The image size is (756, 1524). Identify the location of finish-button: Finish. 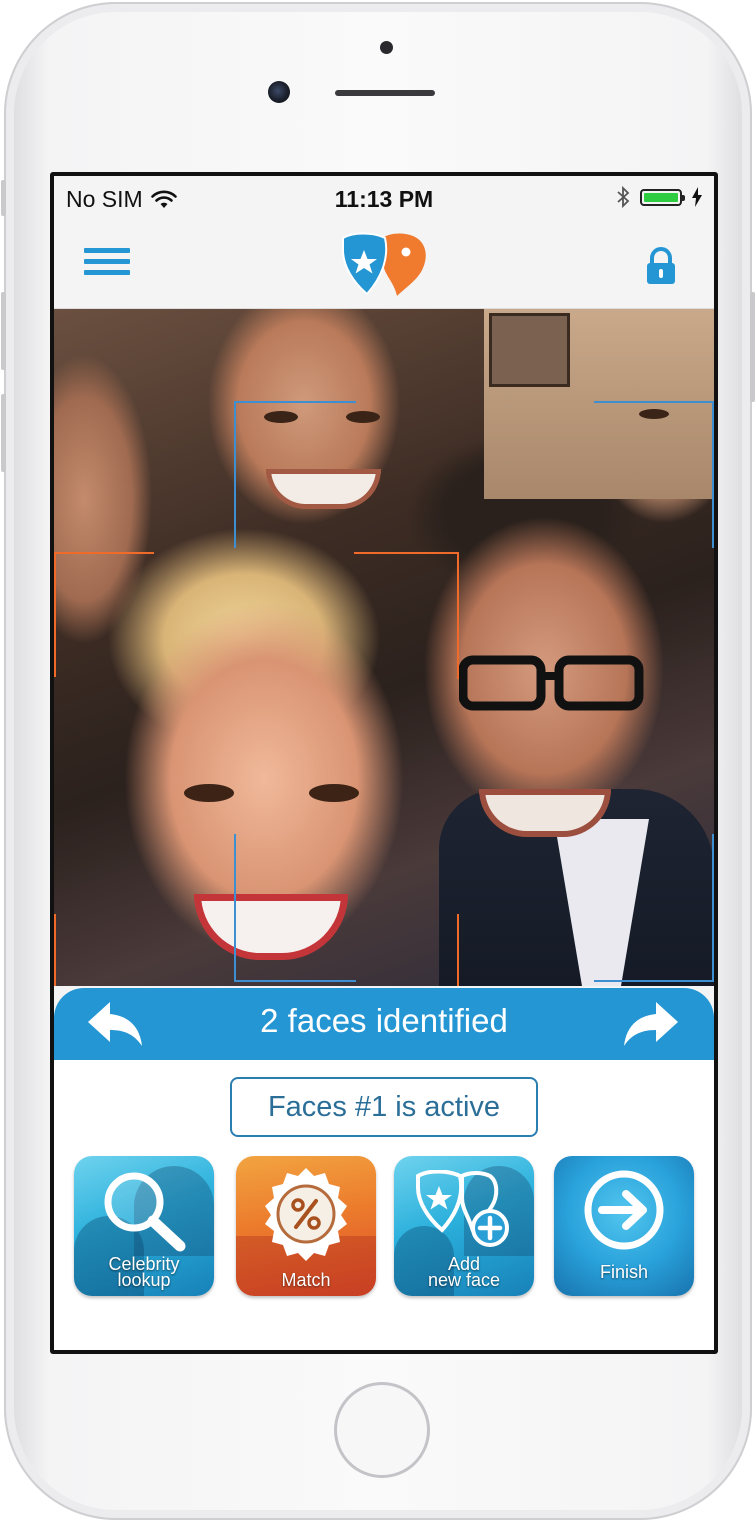
(624, 1226).